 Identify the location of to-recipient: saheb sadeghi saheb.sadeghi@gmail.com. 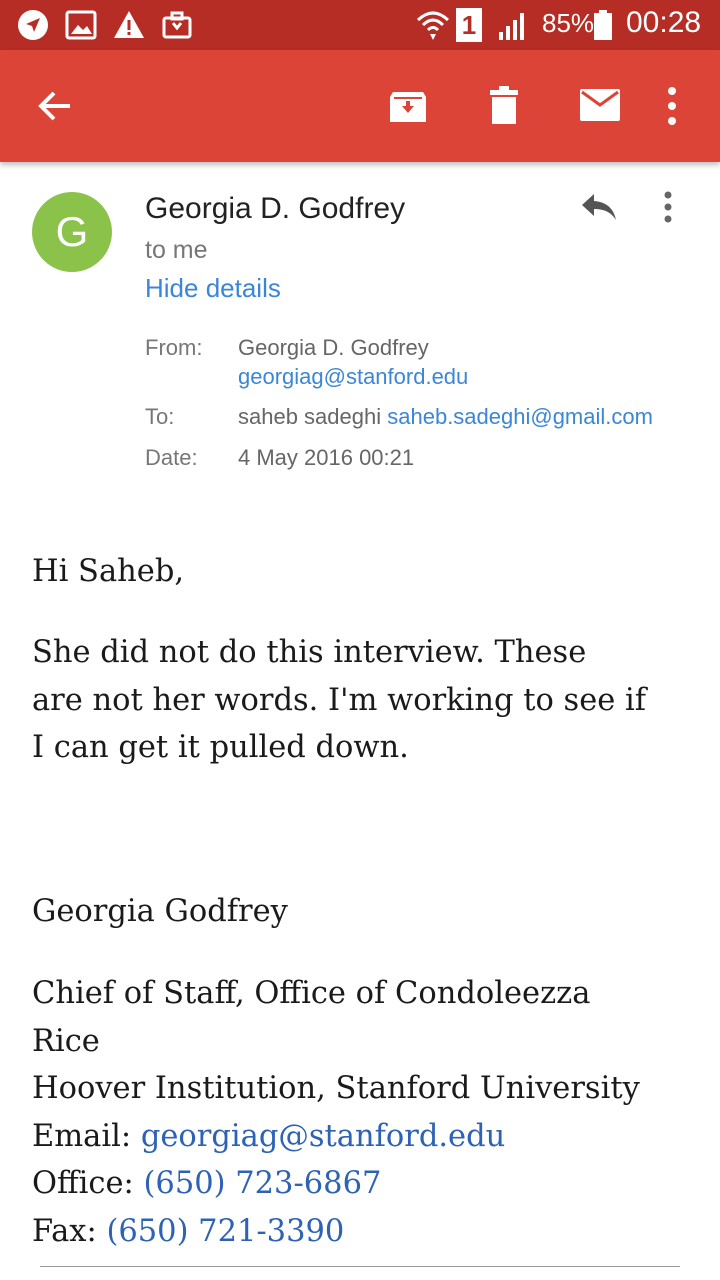
(445, 417).